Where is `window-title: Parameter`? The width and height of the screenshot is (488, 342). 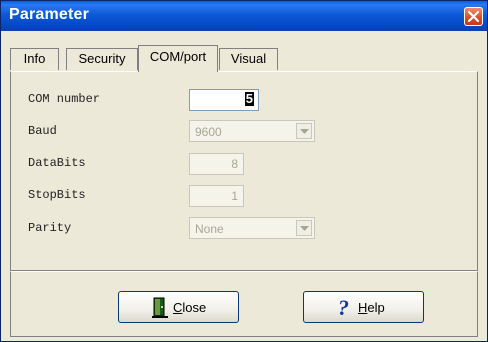 window-title: Parameter is located at coordinates (49, 14).